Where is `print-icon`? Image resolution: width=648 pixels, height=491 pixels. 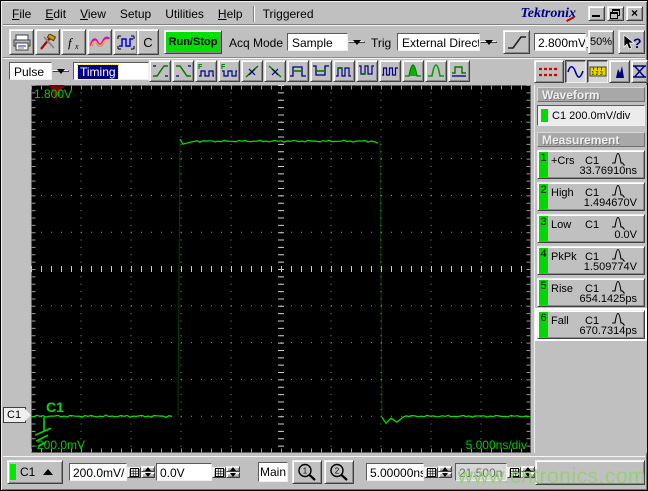 print-icon is located at coordinates (22, 42).